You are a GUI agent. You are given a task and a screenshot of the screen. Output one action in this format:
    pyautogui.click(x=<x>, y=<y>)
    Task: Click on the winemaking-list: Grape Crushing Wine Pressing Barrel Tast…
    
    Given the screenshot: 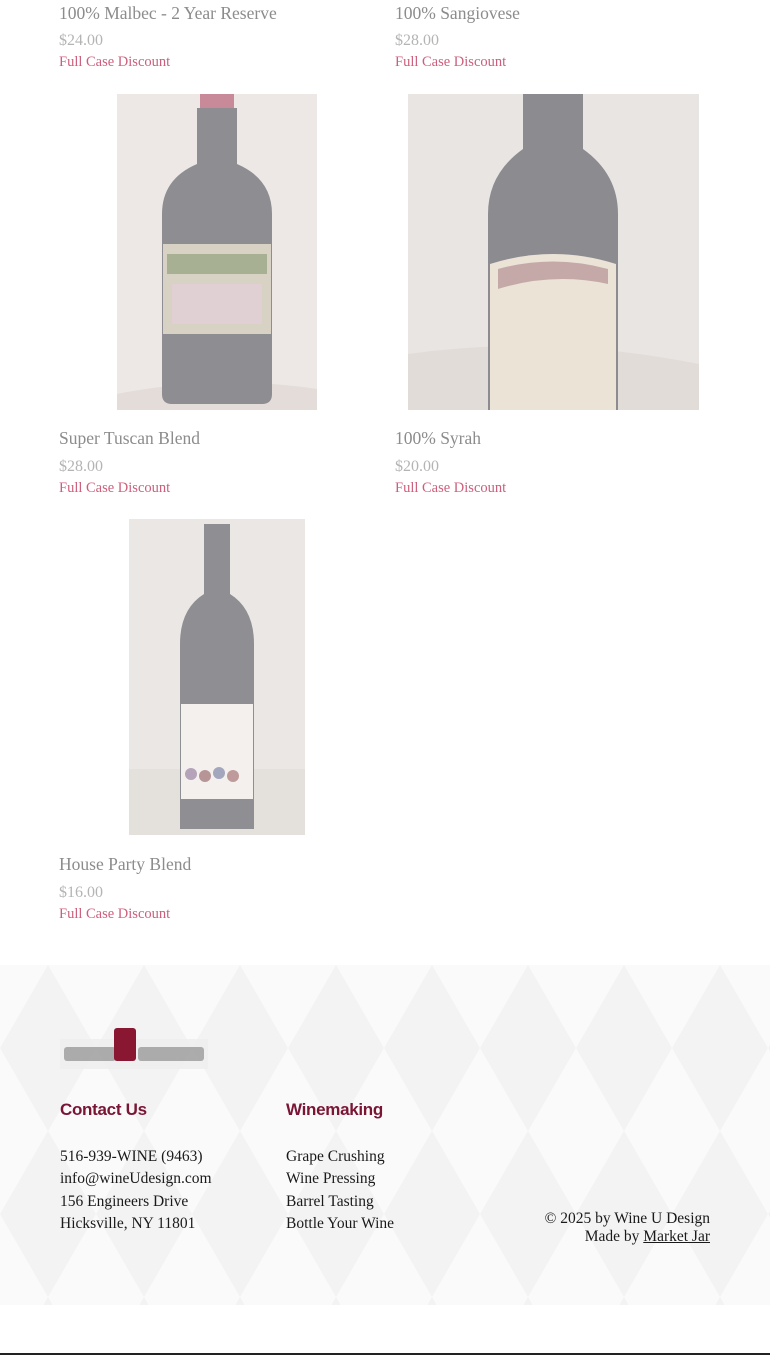 What is the action you would take?
    pyautogui.click(x=340, y=1190)
    